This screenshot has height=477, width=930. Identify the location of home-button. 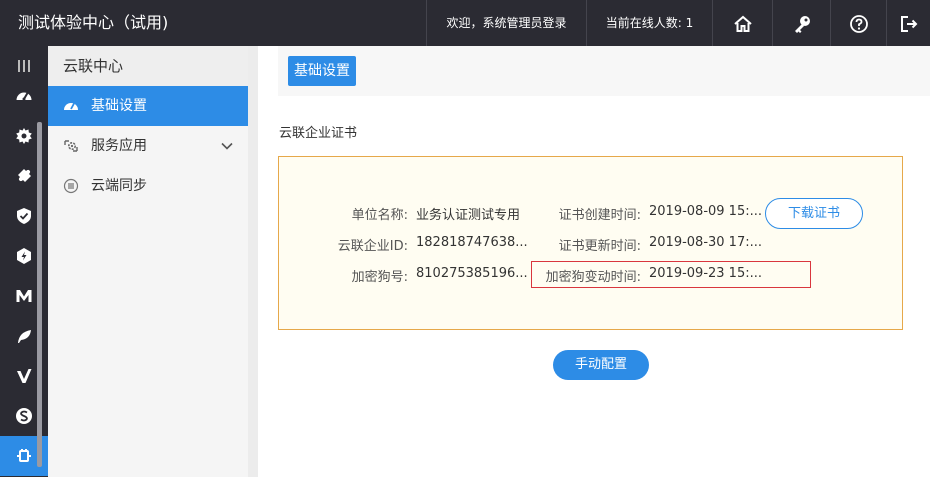
(742, 23).